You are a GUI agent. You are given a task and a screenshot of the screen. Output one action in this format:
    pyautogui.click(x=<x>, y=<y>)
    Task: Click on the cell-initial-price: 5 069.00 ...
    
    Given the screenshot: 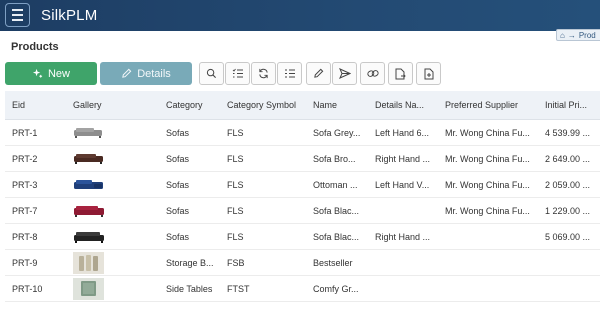 What is the action you would take?
    pyautogui.click(x=568, y=237)
    